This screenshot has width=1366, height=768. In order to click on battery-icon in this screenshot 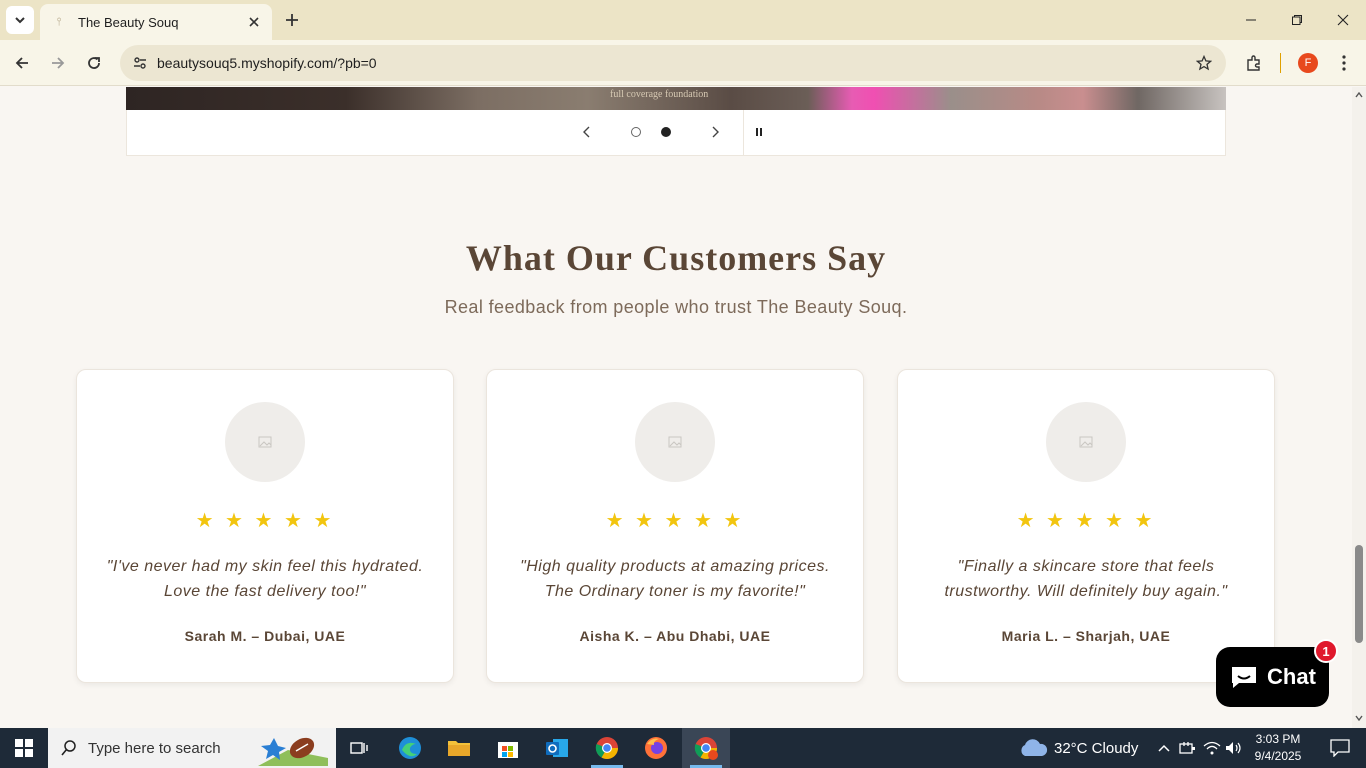, I will do `click(1188, 748)`.